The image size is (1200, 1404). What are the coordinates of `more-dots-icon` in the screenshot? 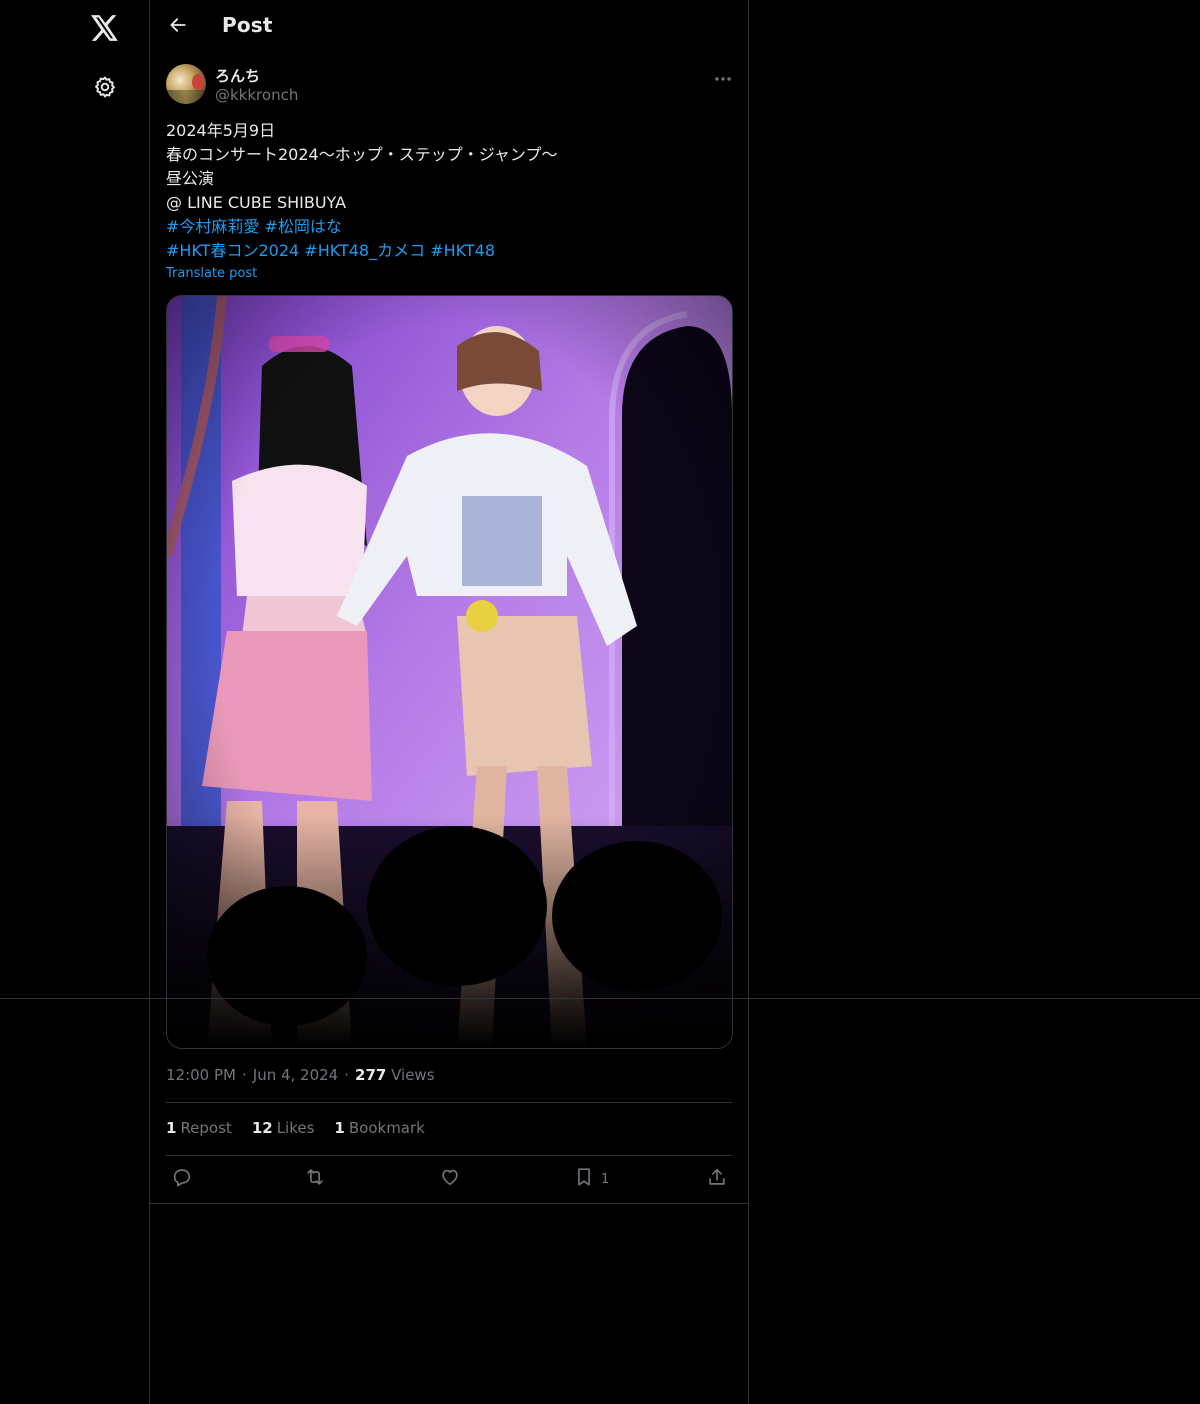 It's located at (723, 76).